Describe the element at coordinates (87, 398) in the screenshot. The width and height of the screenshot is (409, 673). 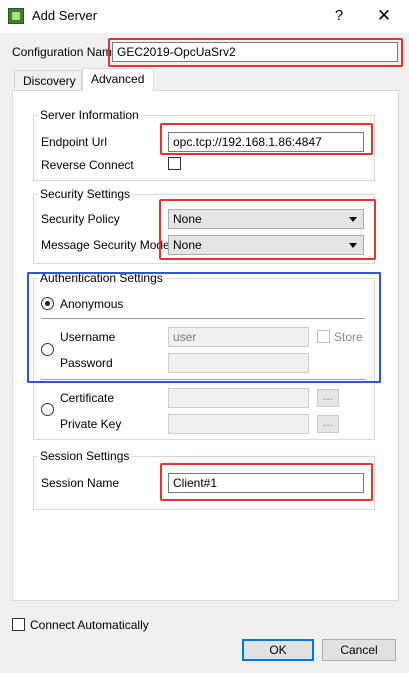
I see `certificate-label: Certificate` at that location.